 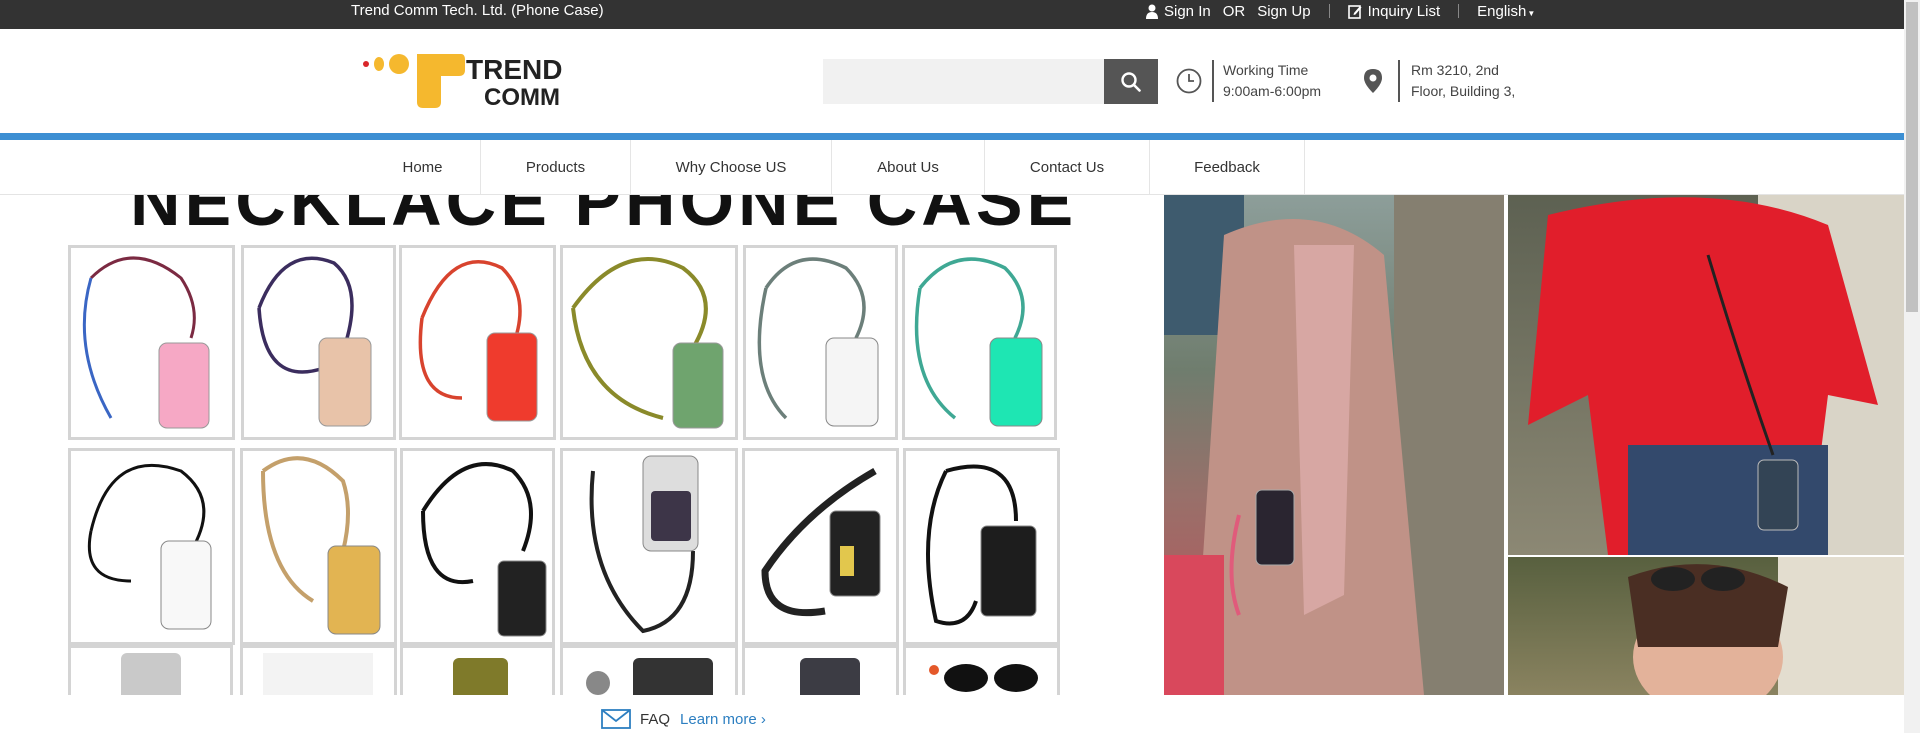 I want to click on nav-label: Feedback, so click(x=1227, y=167).